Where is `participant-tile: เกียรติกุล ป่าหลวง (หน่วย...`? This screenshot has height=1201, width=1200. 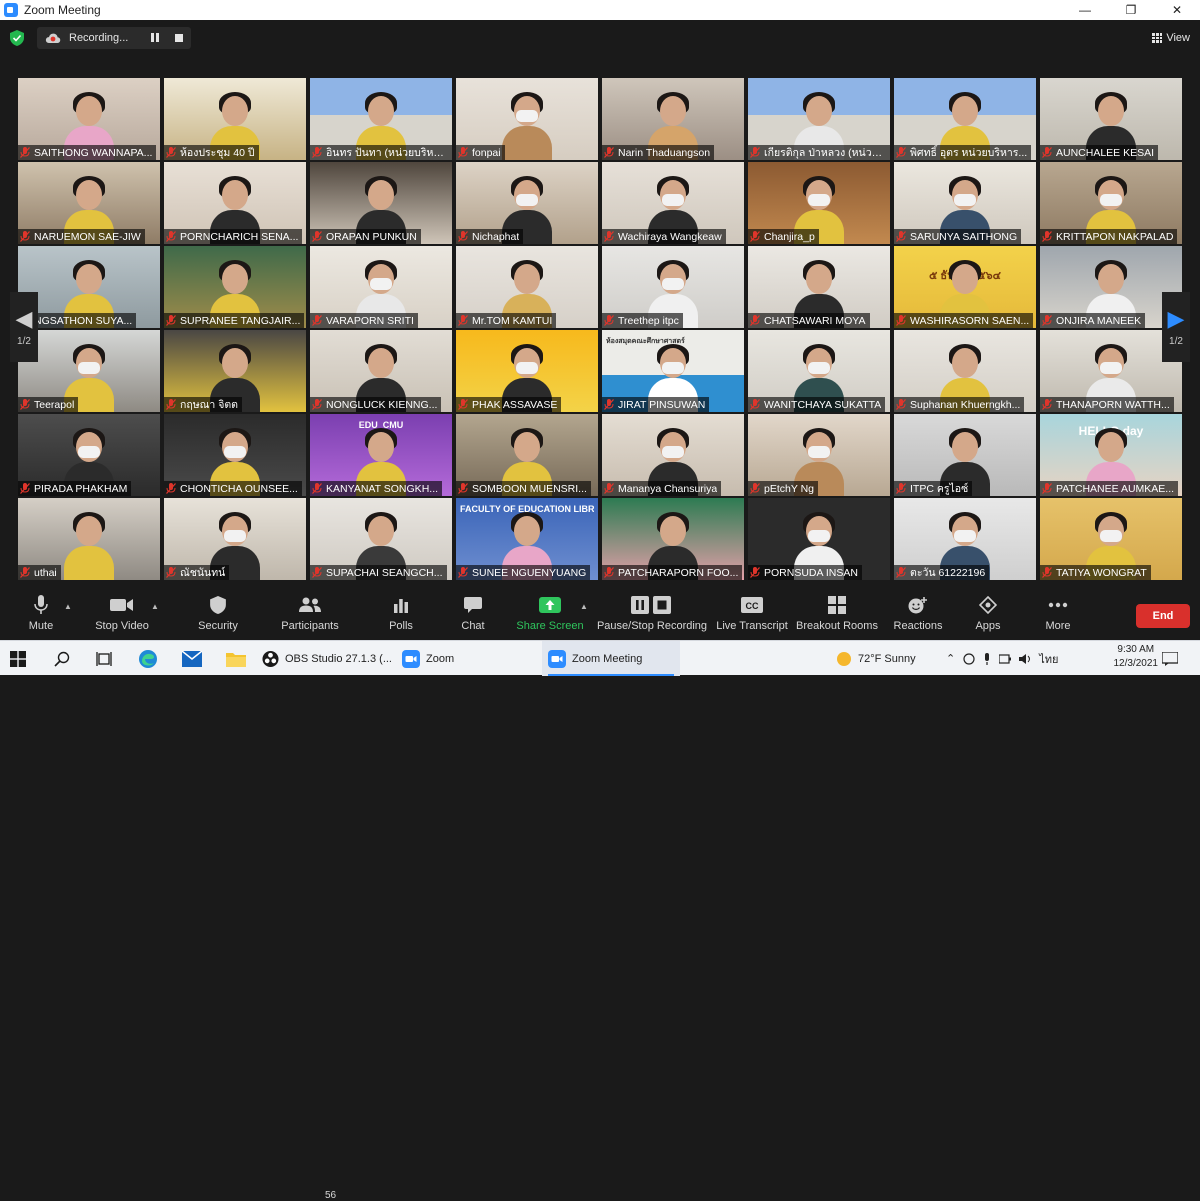 participant-tile: เกียรติกุล ป่าหลวง (หน่วย... is located at coordinates (819, 119).